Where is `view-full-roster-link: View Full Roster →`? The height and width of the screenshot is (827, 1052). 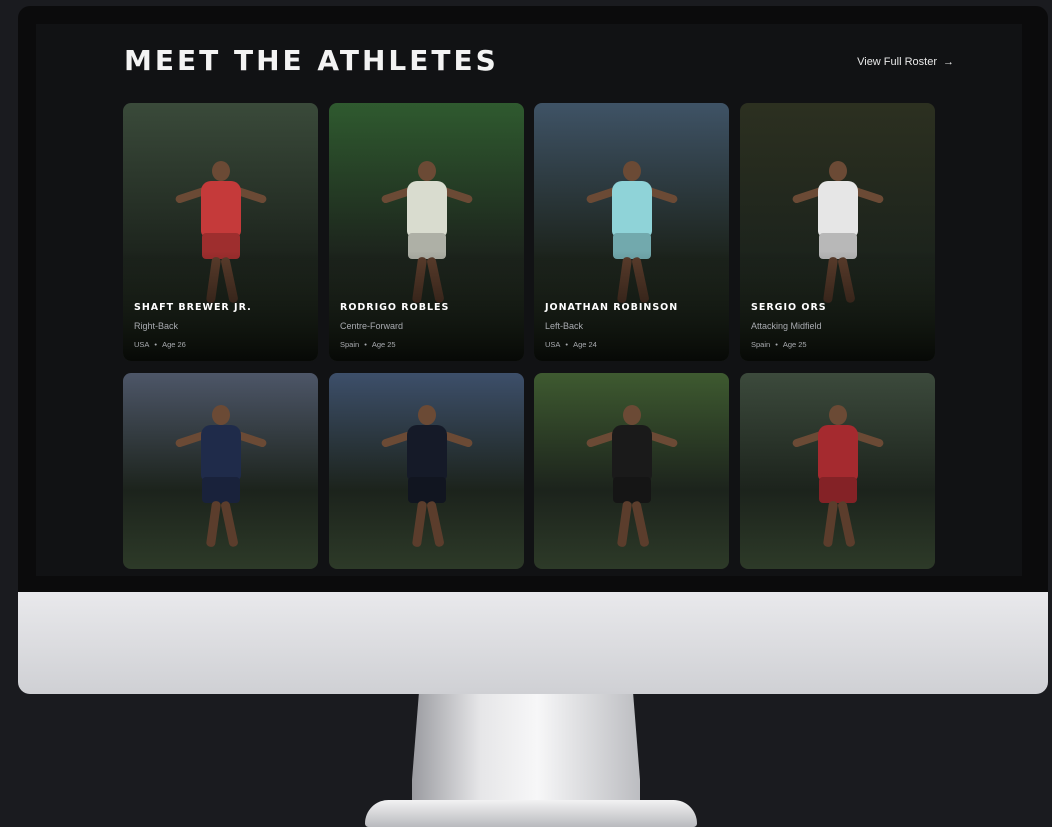
view-full-roster-link: View Full Roster → is located at coordinates (905, 62).